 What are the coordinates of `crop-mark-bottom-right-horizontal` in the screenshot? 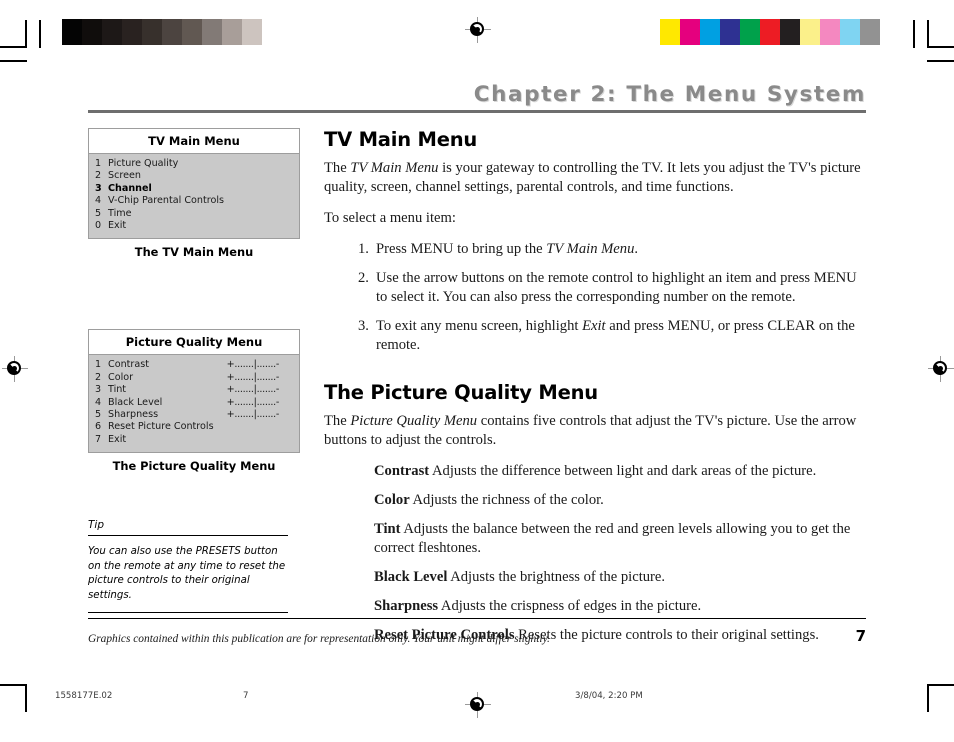 It's located at (940, 685).